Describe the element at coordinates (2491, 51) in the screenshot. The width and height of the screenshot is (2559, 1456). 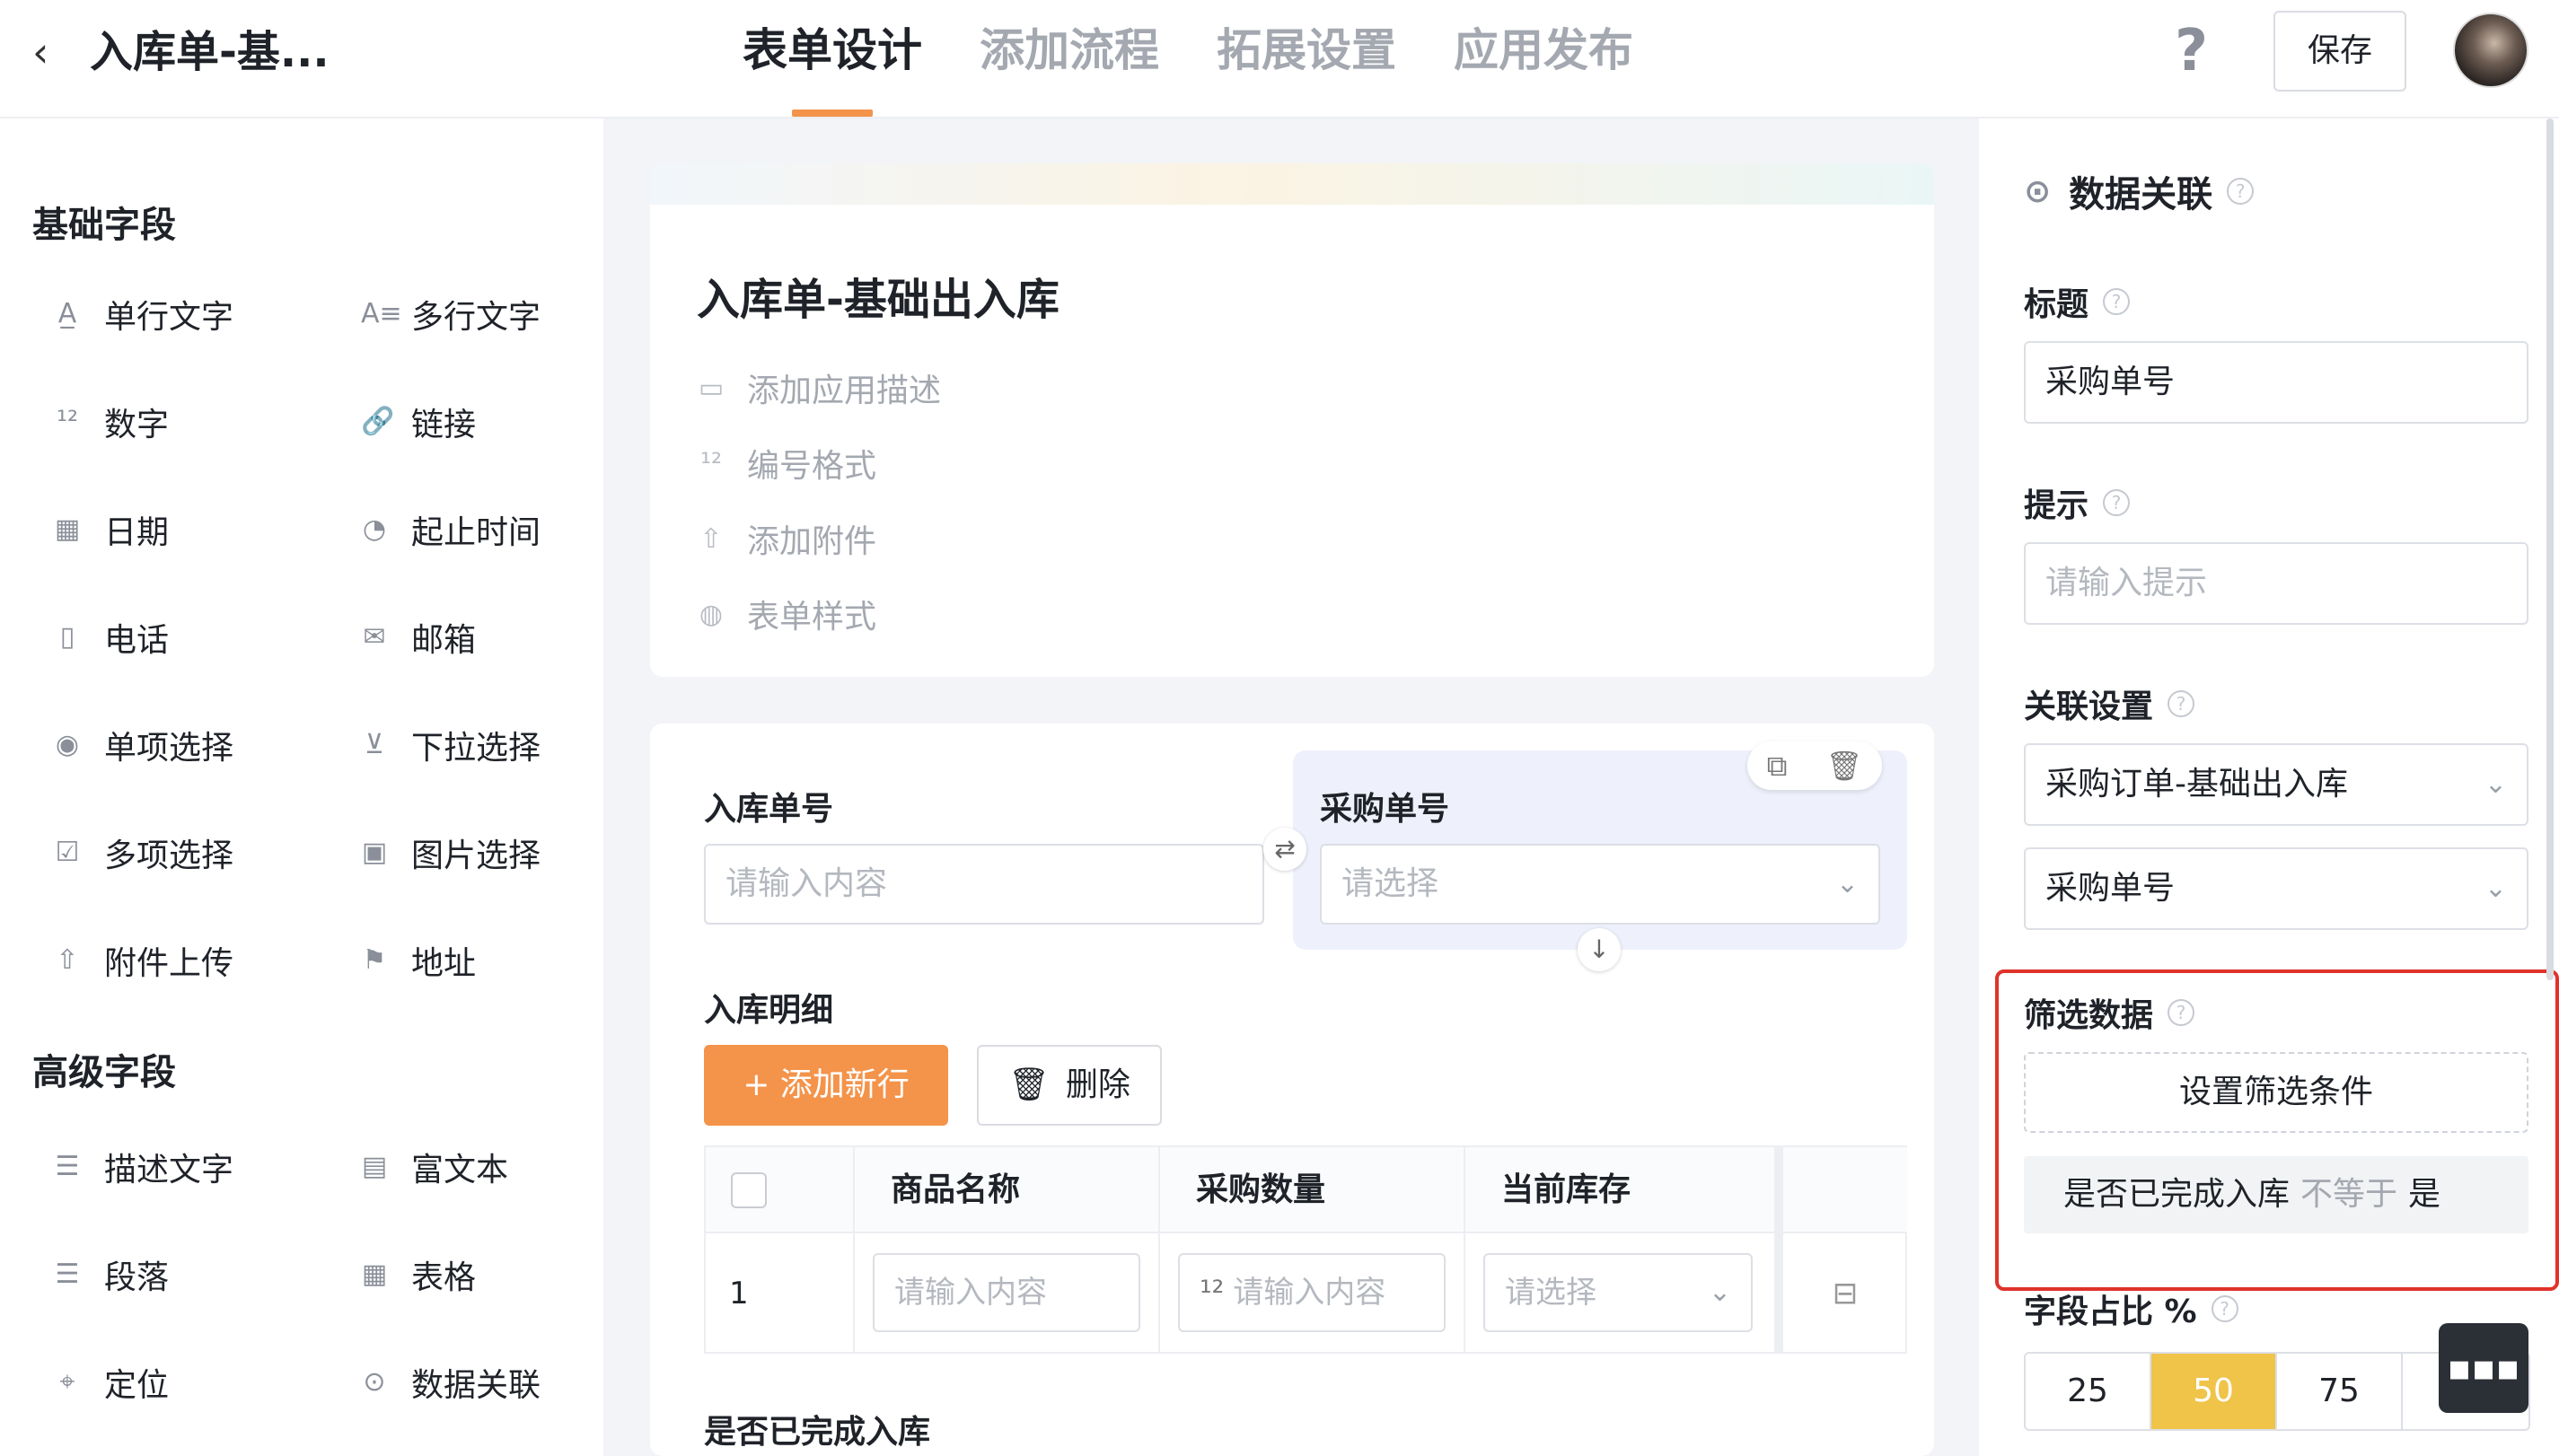
I see `avatar` at that location.